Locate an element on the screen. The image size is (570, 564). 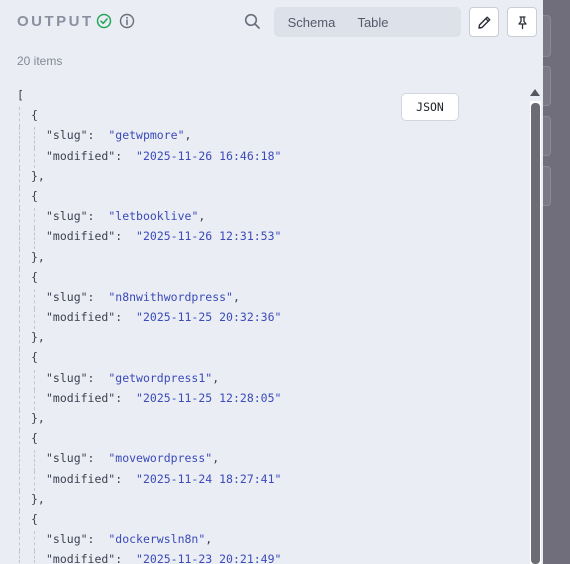
json-value-modified: 2025-11-24 18:27:41 is located at coordinates (208, 478).